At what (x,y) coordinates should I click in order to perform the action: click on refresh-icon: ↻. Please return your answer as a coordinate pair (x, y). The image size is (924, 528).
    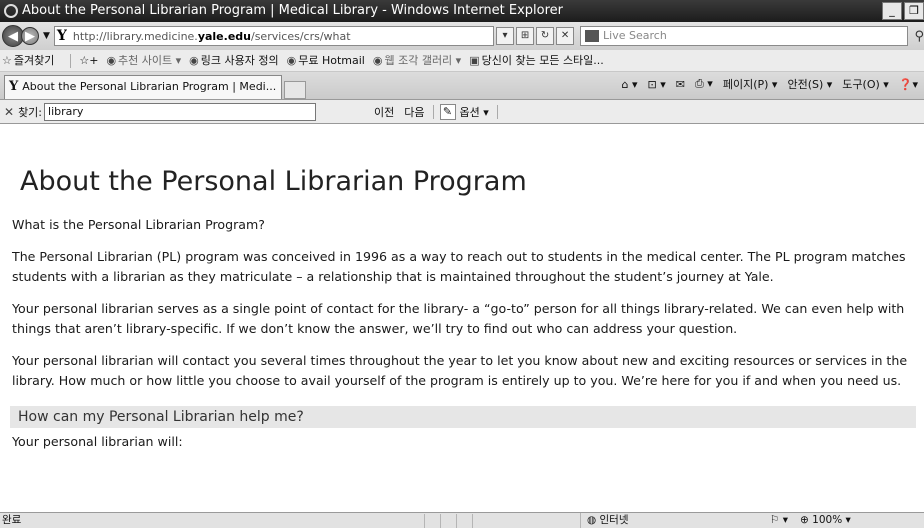
    Looking at the image, I should click on (545, 36).